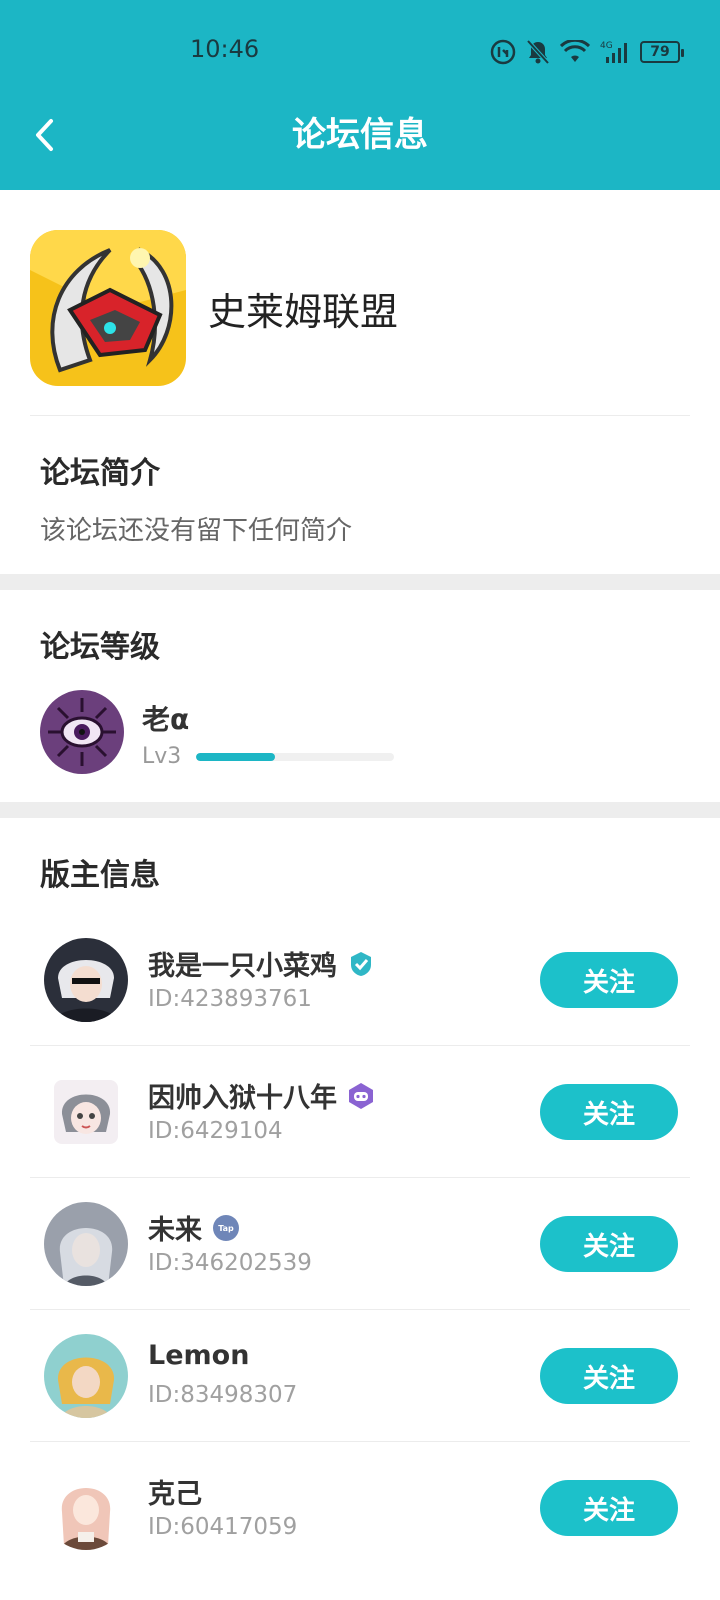  I want to click on forum-logo, so click(108, 308).